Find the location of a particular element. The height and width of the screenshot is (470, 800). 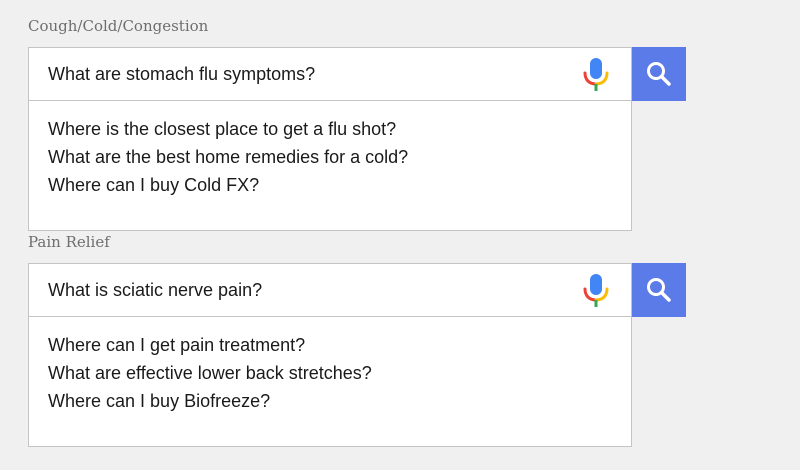

search-bar: What are stomach flu symptoms? is located at coordinates (357, 74).